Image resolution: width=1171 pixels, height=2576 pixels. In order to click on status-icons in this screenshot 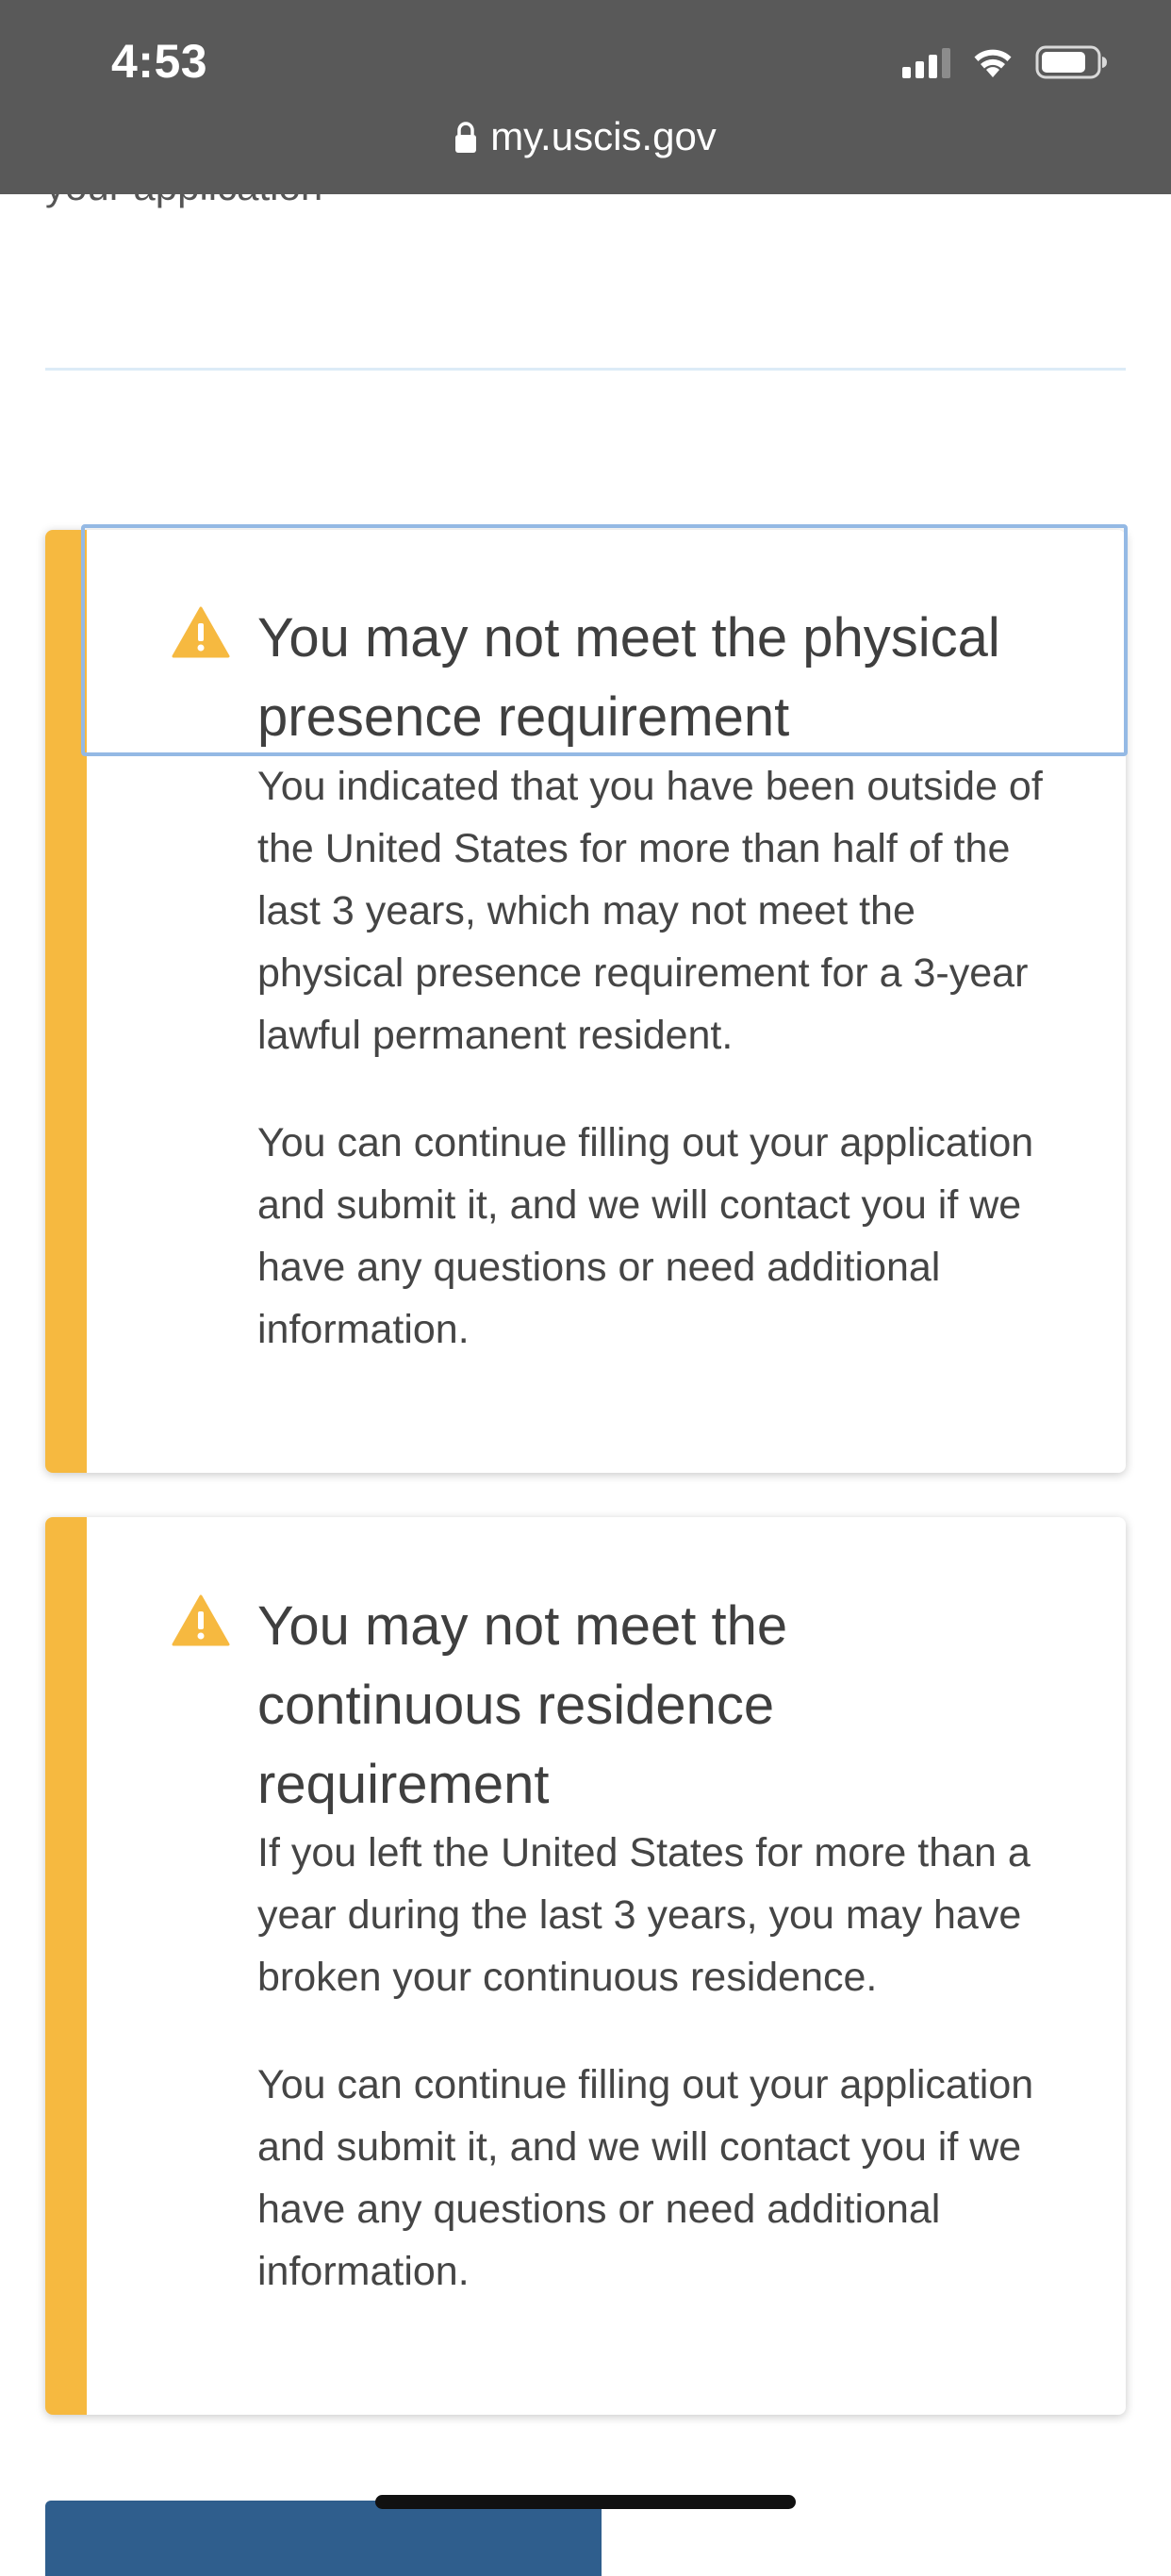, I will do `click(1005, 62)`.